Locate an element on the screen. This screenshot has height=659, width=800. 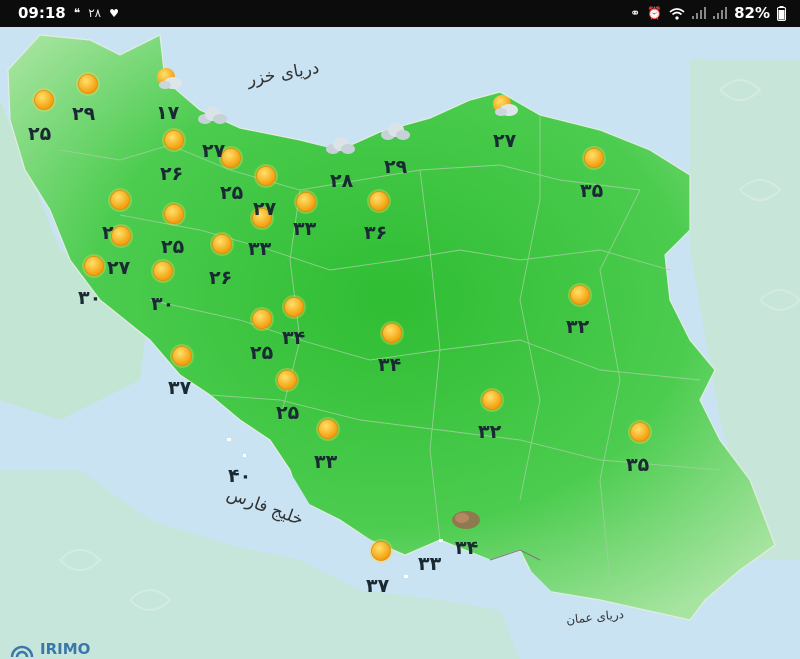
temperature-label: ۲ is located at coordinates (108, 233).